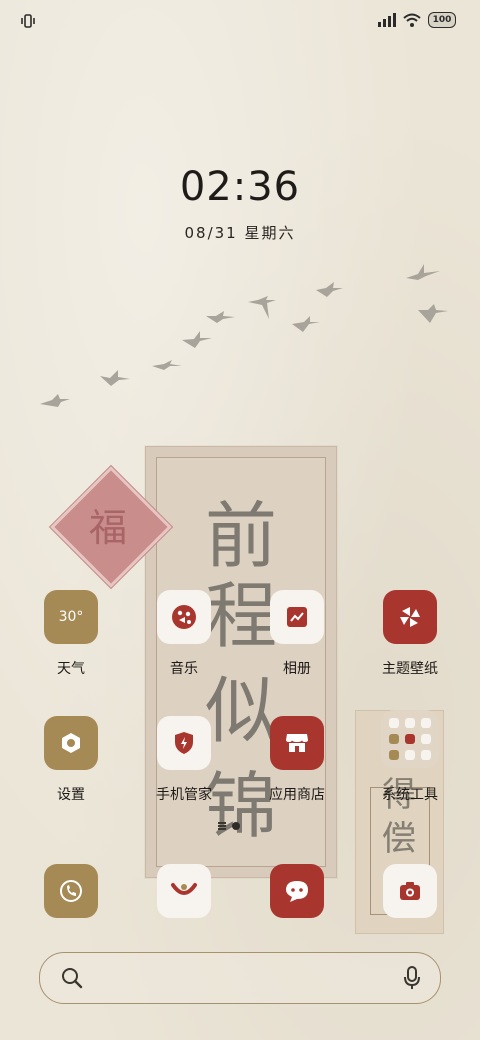 The image size is (480, 1040). I want to click on app-label-weather: 天气, so click(71, 669).